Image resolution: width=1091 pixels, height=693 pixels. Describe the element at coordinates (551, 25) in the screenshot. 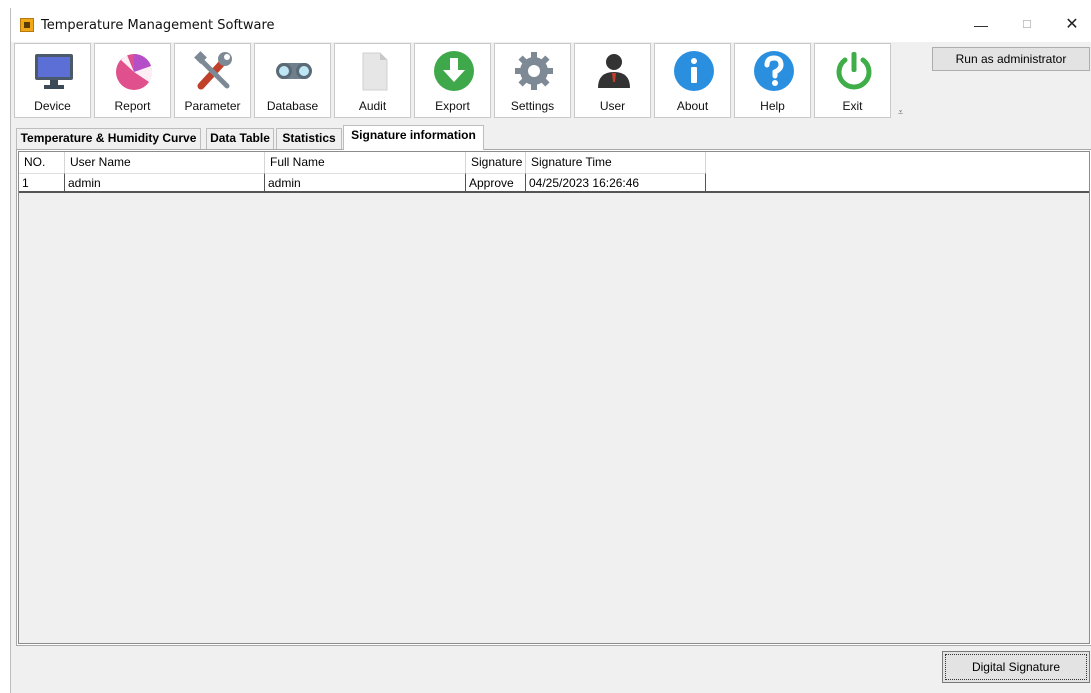

I see `title-bar: Temperature Management Software — ☐ ✕` at that location.